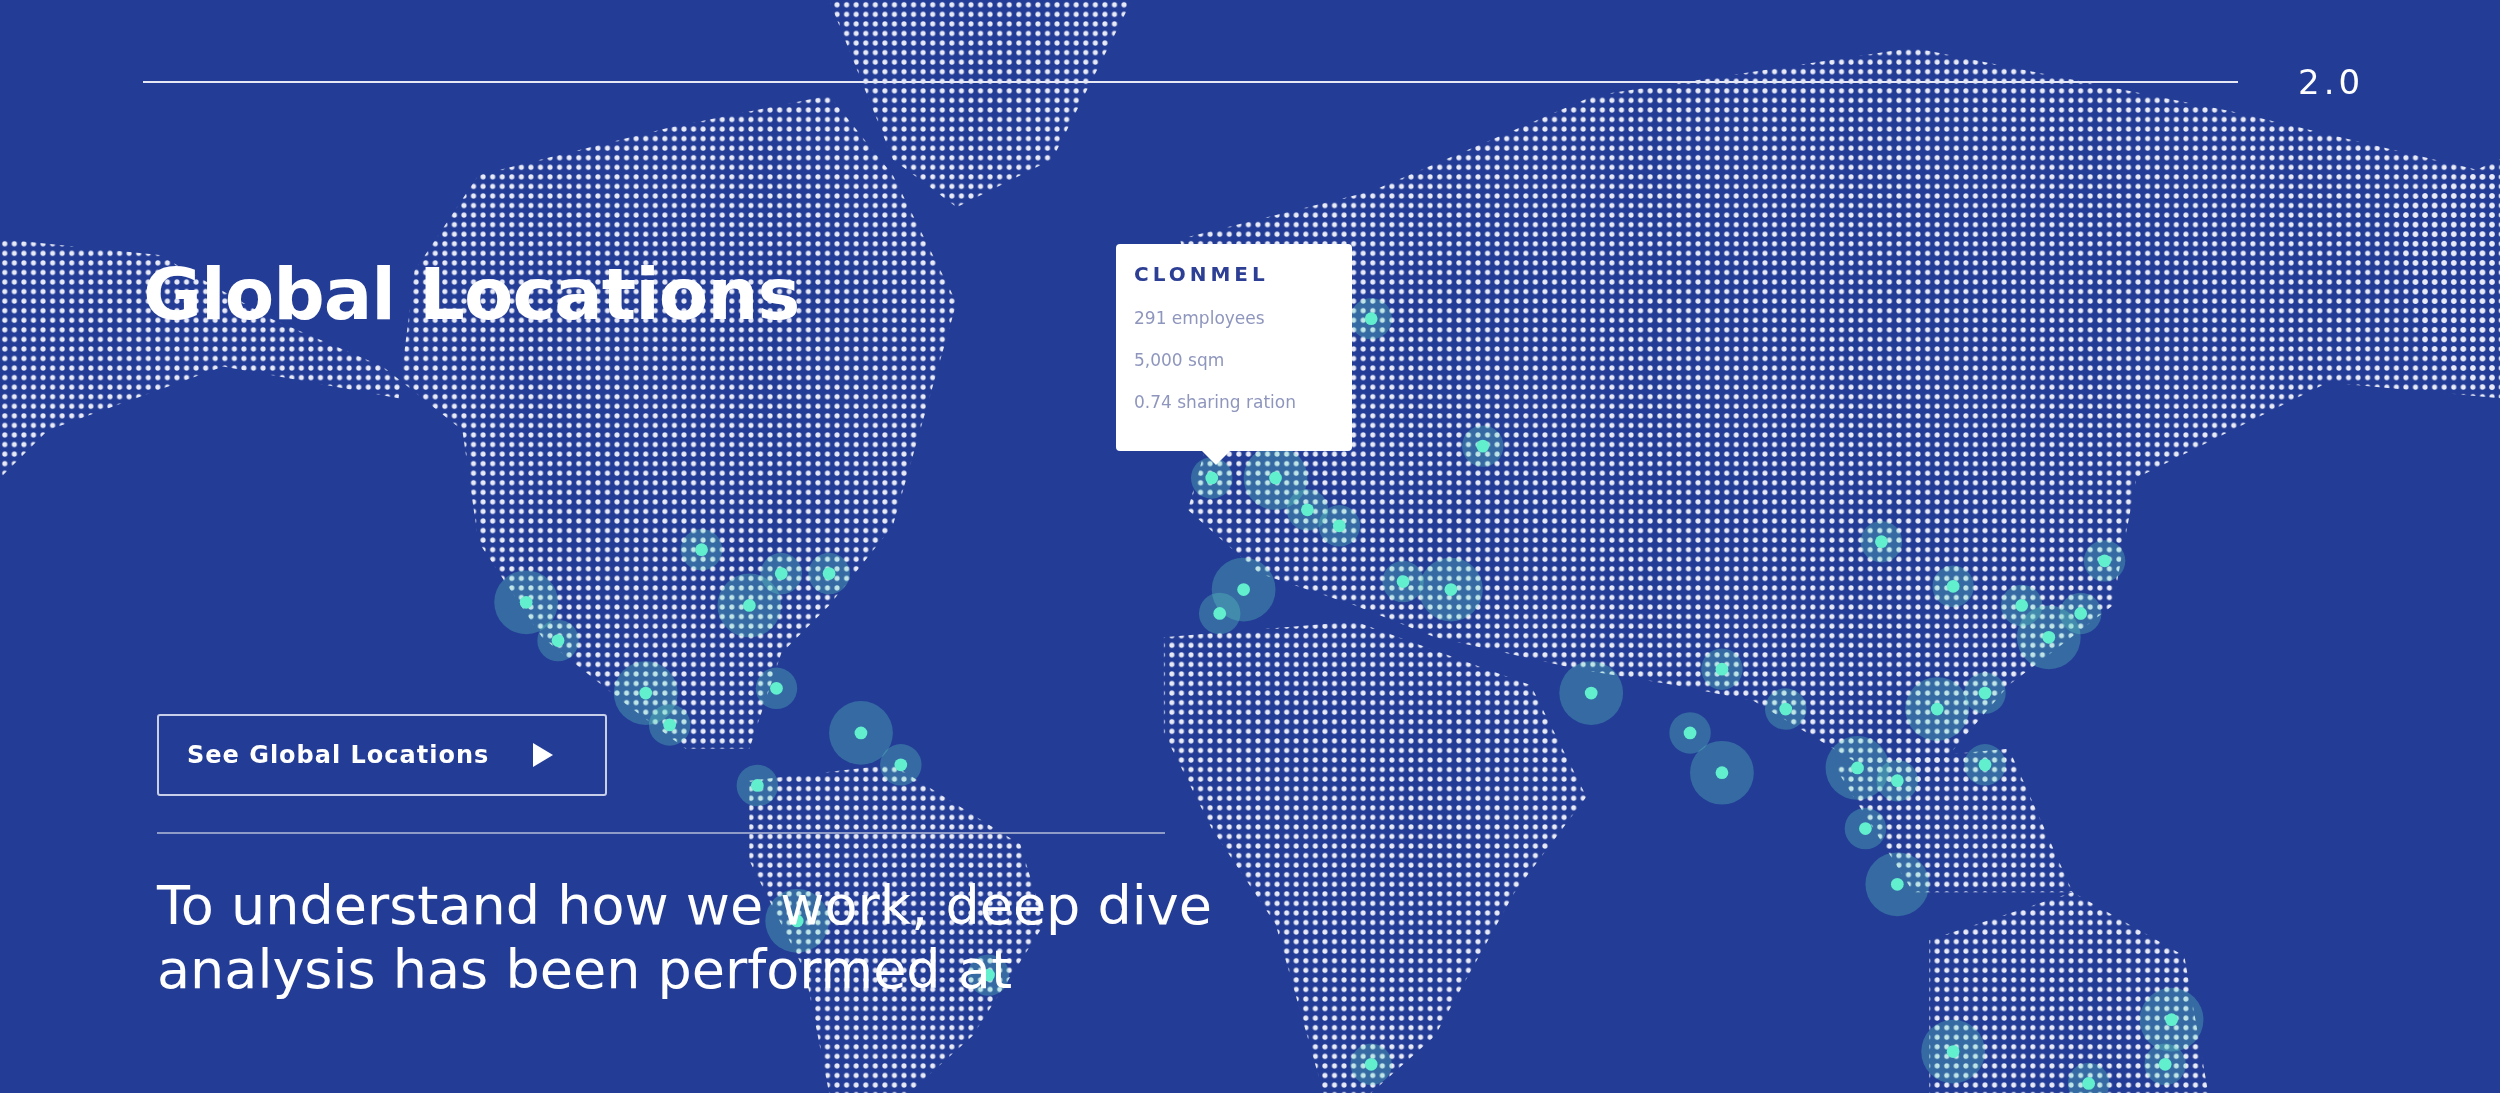 The height and width of the screenshot is (1093, 2500). What do you see at coordinates (1201, 274) in the screenshot?
I see `location-name: CLONMEL` at bounding box center [1201, 274].